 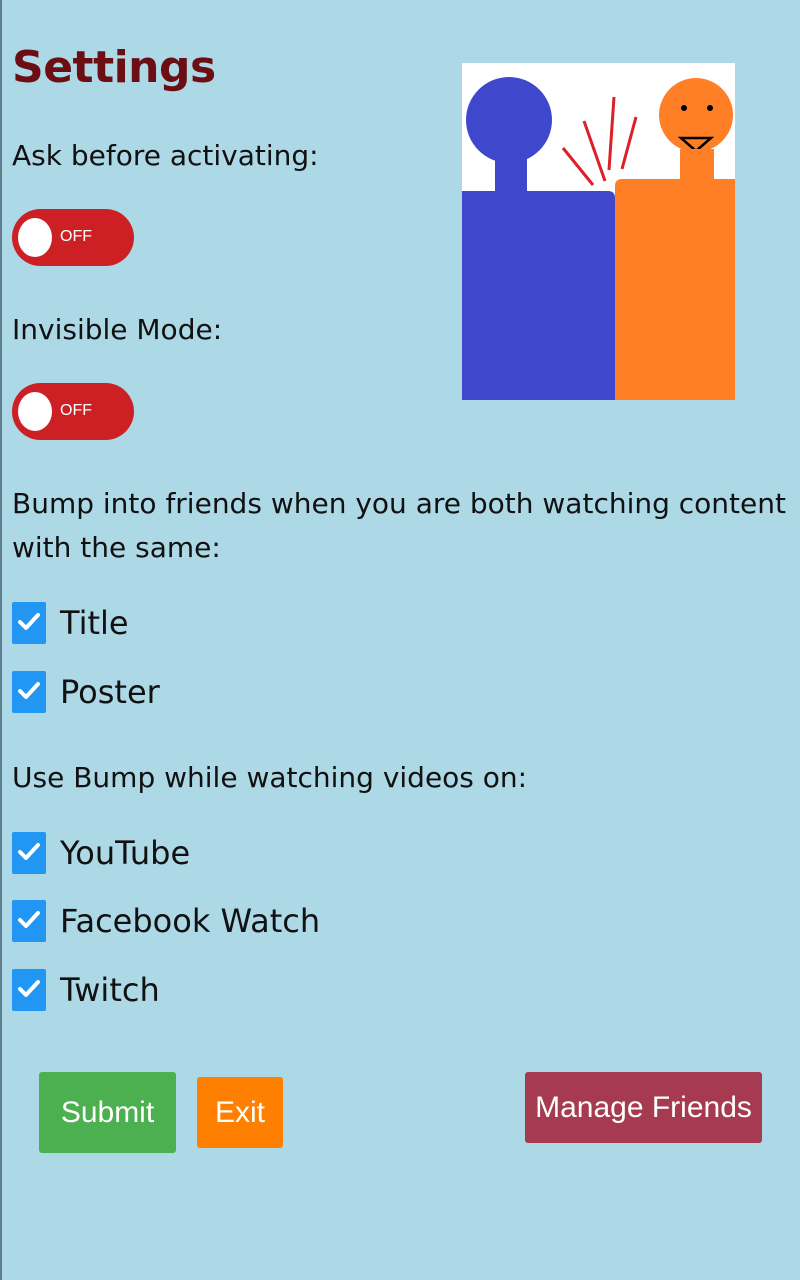 What do you see at coordinates (270, 777) in the screenshot?
I see `platforms-label: Use Bump while watching videos on:` at bounding box center [270, 777].